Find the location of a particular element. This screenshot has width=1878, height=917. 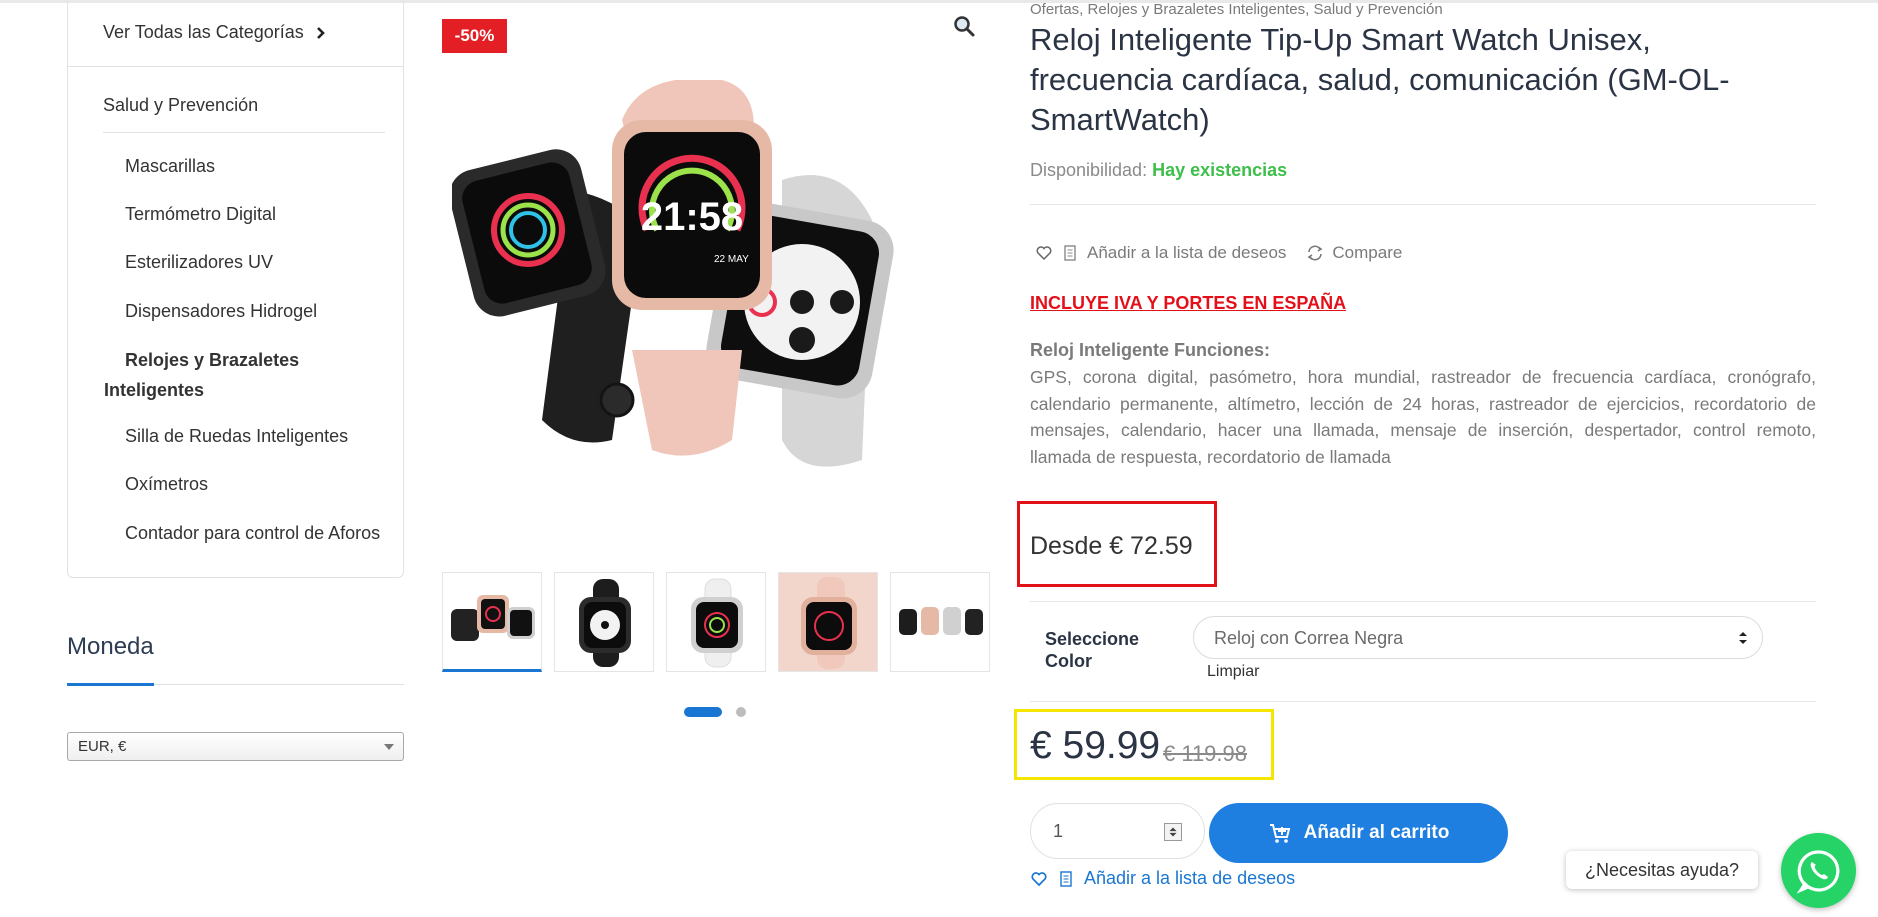

compare-link: Compare is located at coordinates (1367, 253).